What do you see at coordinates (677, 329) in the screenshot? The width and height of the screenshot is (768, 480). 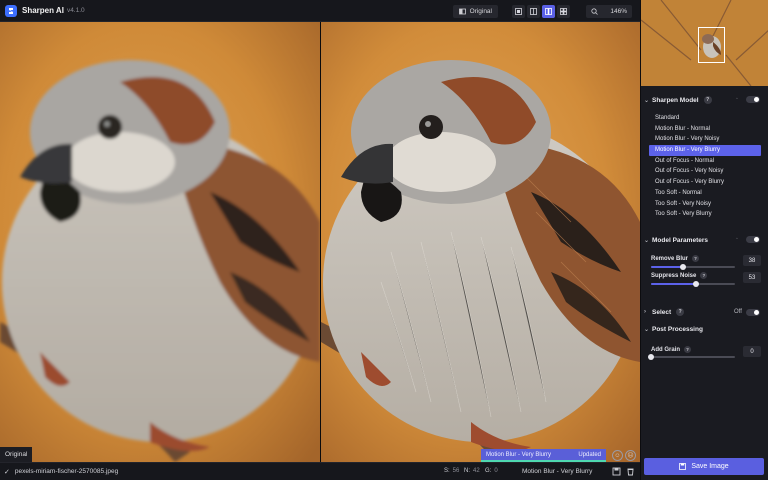 I see `post-processing-title: Post Processing` at bounding box center [677, 329].